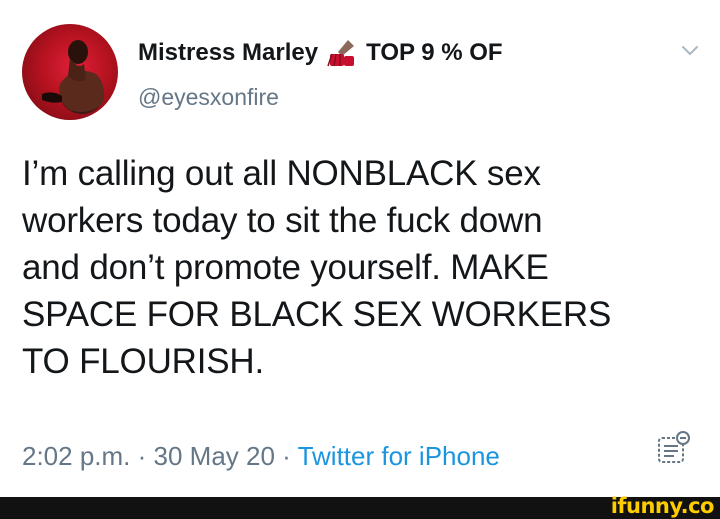 The height and width of the screenshot is (519, 720). I want to click on tweet-time: 2:02 p.m., so click(76, 456).